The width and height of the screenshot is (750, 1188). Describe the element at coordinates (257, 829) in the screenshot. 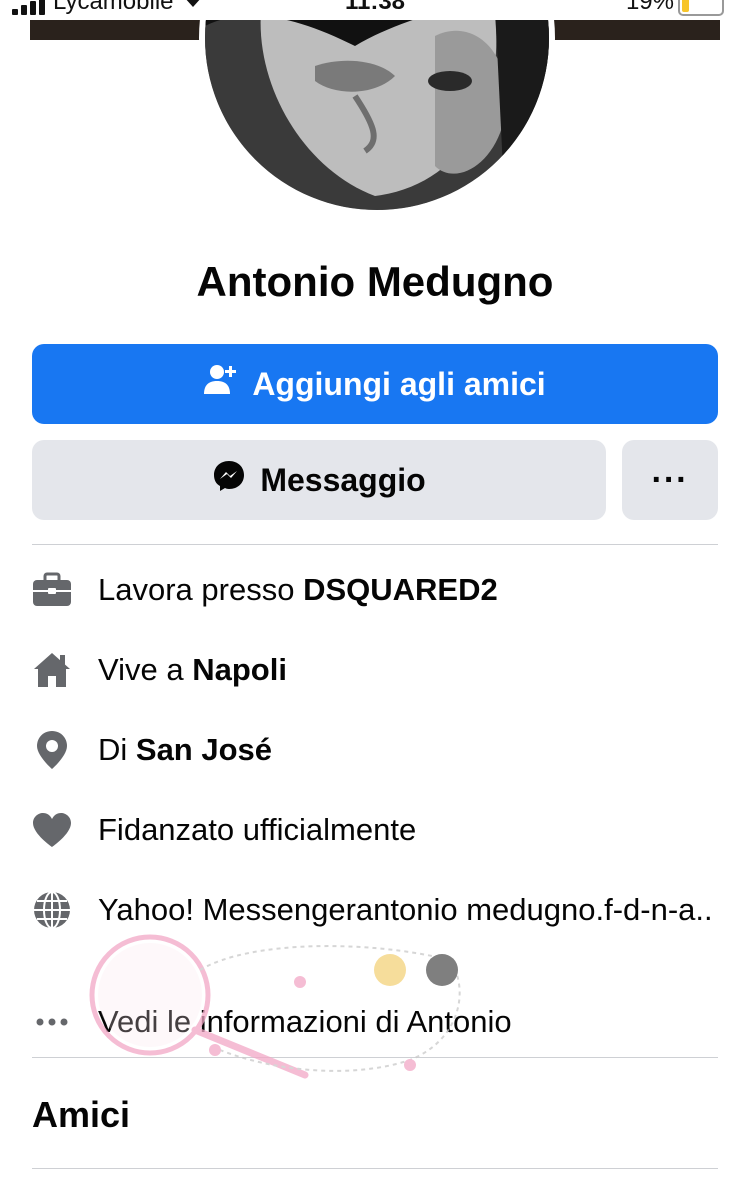

I see `relationship-text: Fidanzato ufficialmente` at that location.